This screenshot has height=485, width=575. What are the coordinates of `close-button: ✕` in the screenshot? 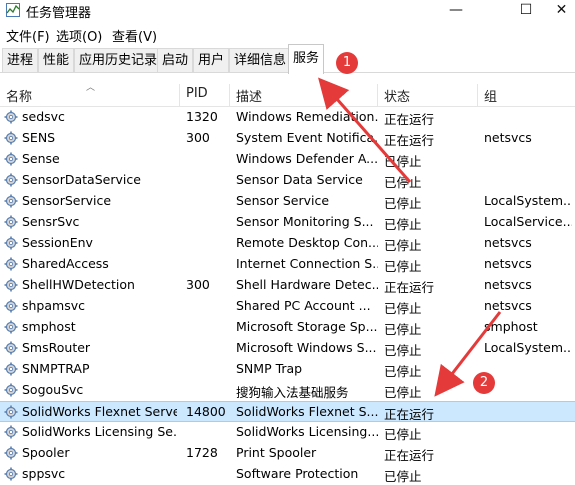 It's located at (561, 11).